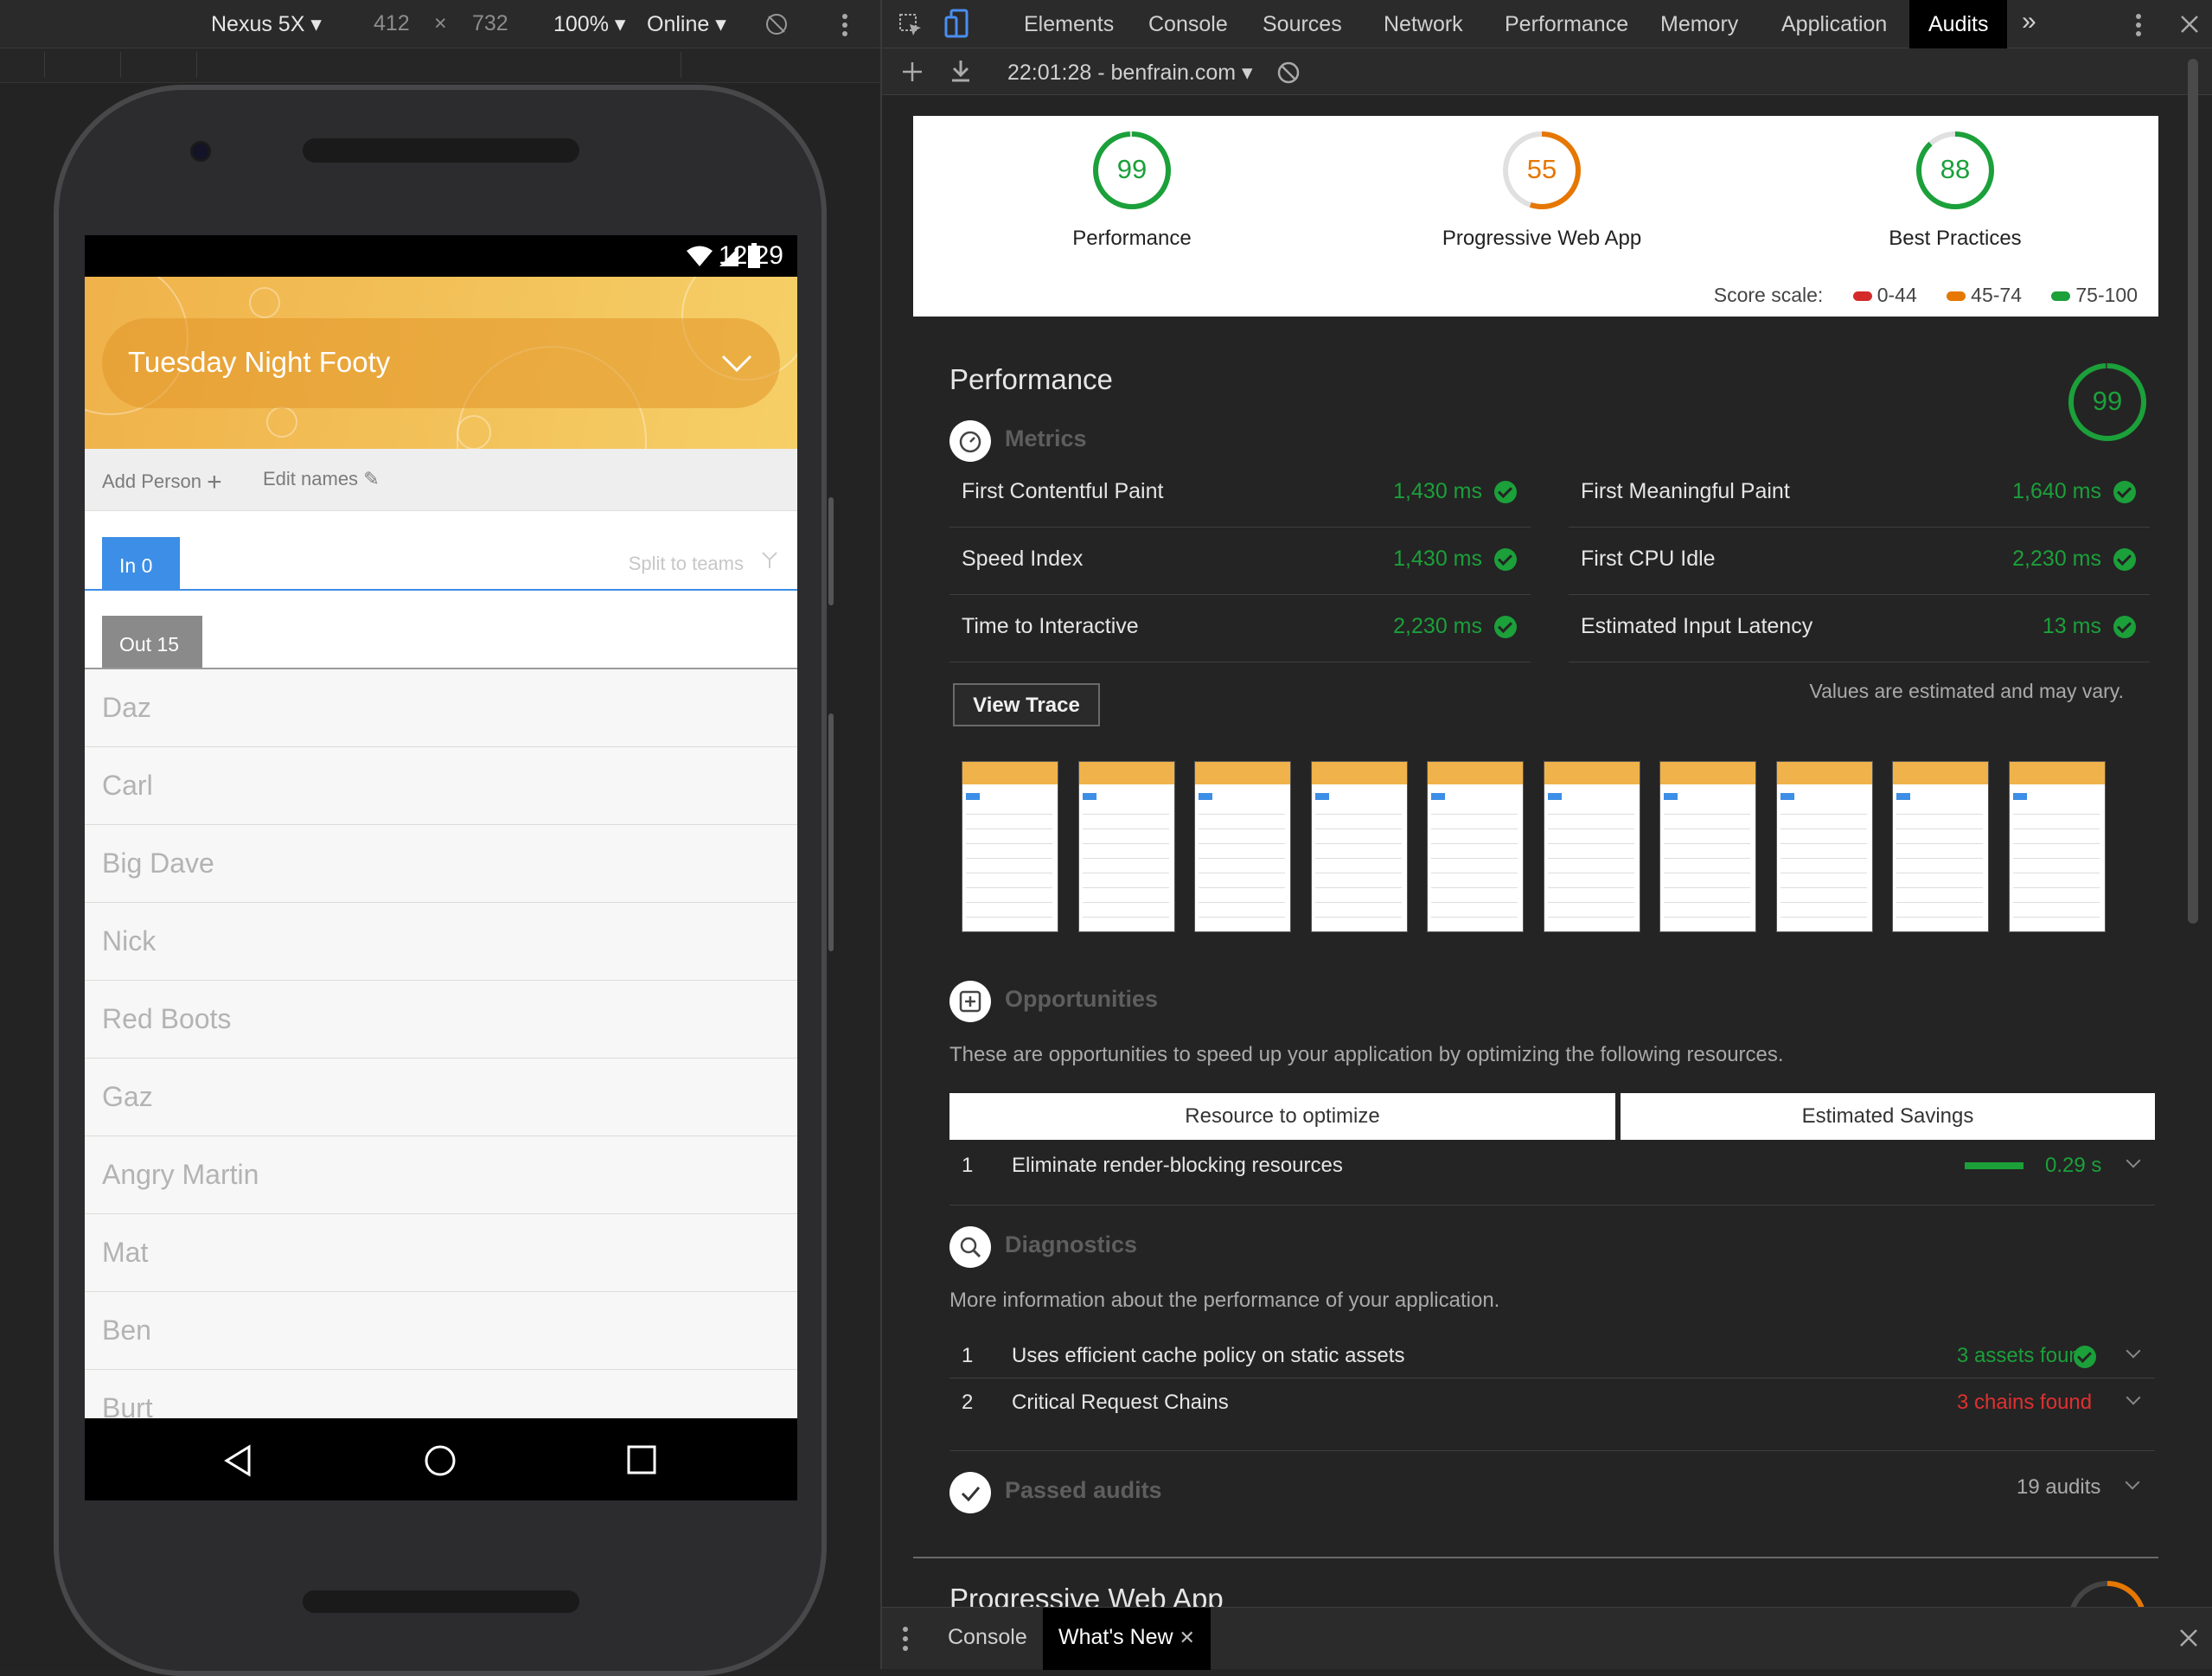 This screenshot has height=1676, width=2212. Describe the element at coordinates (960, 71) in the screenshot. I see `download-icon` at that location.